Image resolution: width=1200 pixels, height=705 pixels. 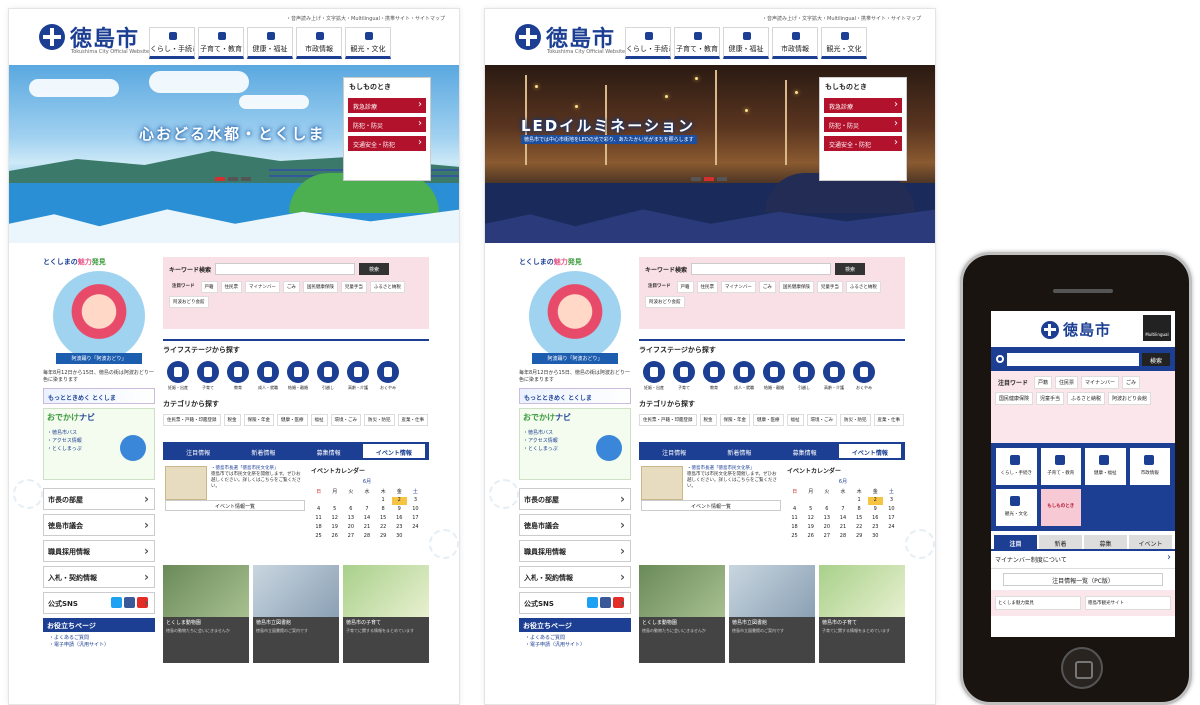 I want to click on mobile-nav-kanko: 観光・文化, so click(x=1016, y=507).